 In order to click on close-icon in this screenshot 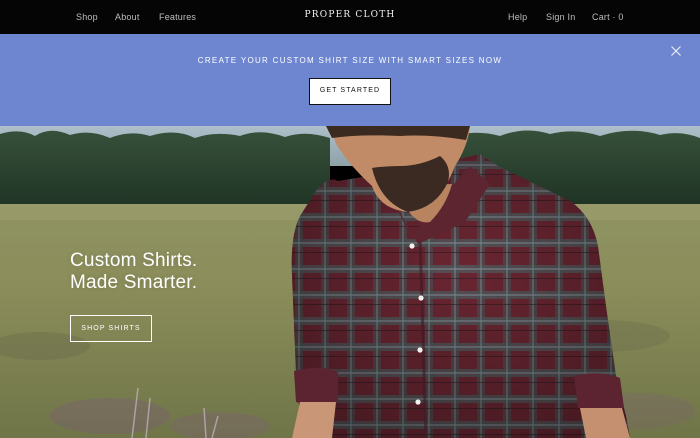, I will do `click(676, 51)`.